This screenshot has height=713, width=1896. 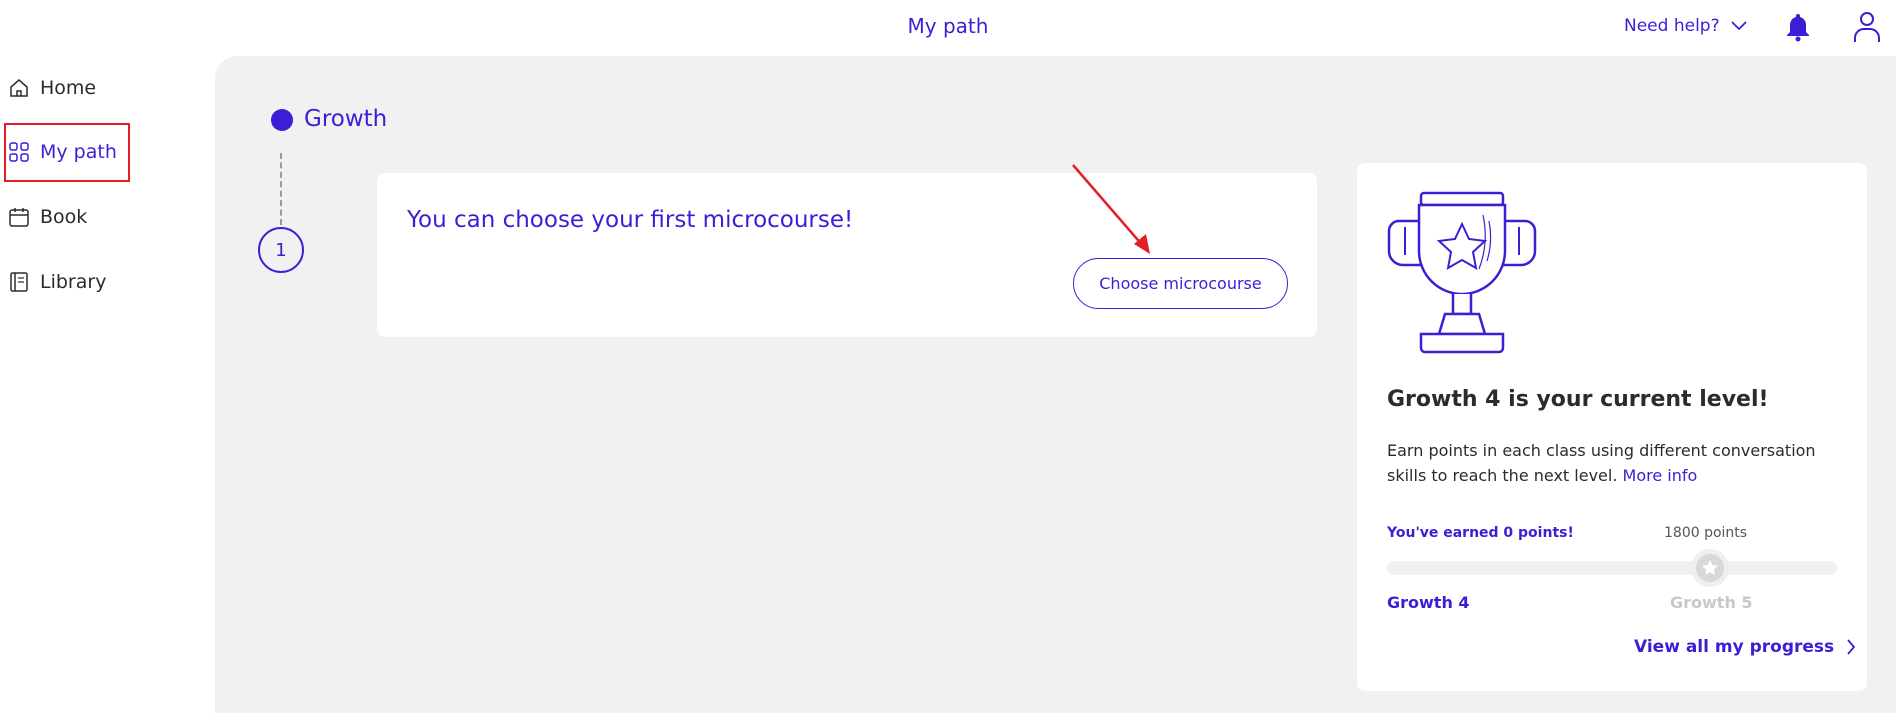 What do you see at coordinates (1672, 26) in the screenshot?
I see `need-help-label: Need help?` at bounding box center [1672, 26].